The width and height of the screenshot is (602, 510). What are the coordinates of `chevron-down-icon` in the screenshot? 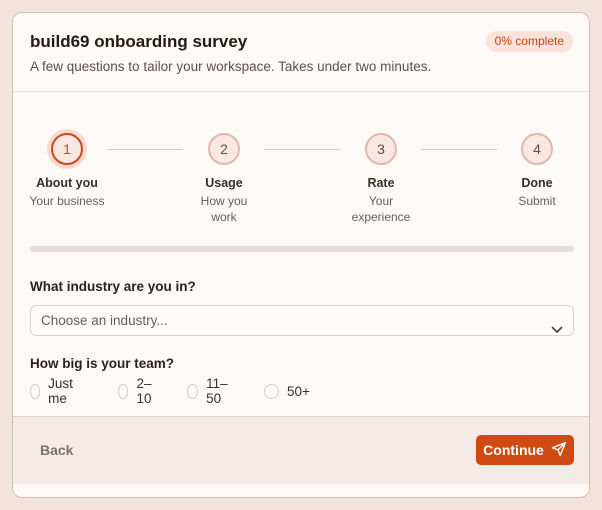 It's located at (557, 329).